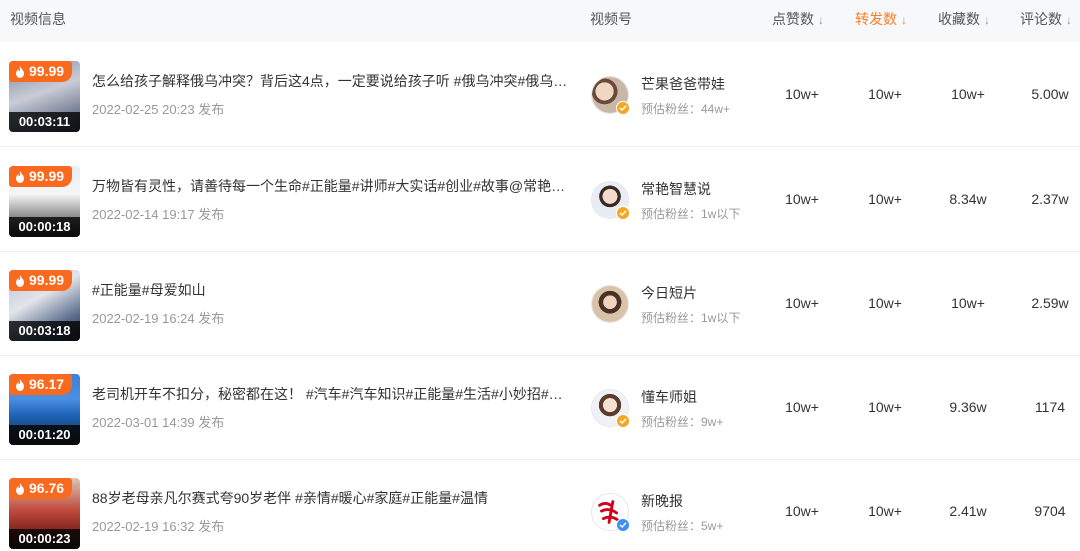 Image resolution: width=1080 pixels, height=551 pixels. Describe the element at coordinates (968, 407) in the screenshot. I see `favorites-count: 9.36w` at that location.